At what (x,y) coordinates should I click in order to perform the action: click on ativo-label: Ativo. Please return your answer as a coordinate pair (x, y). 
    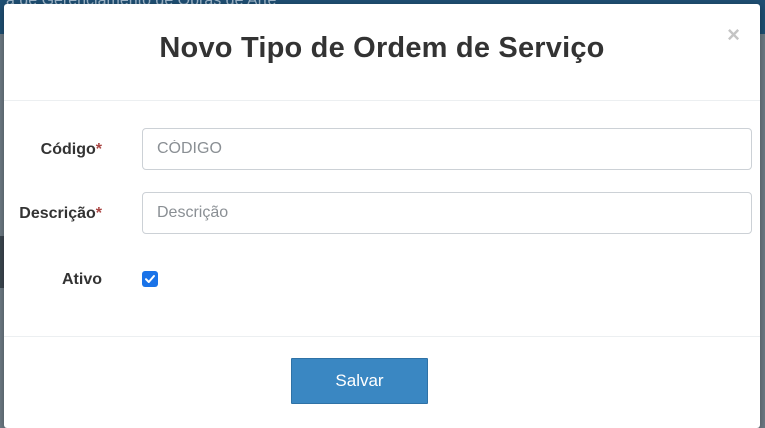
    Looking at the image, I should click on (82, 279).